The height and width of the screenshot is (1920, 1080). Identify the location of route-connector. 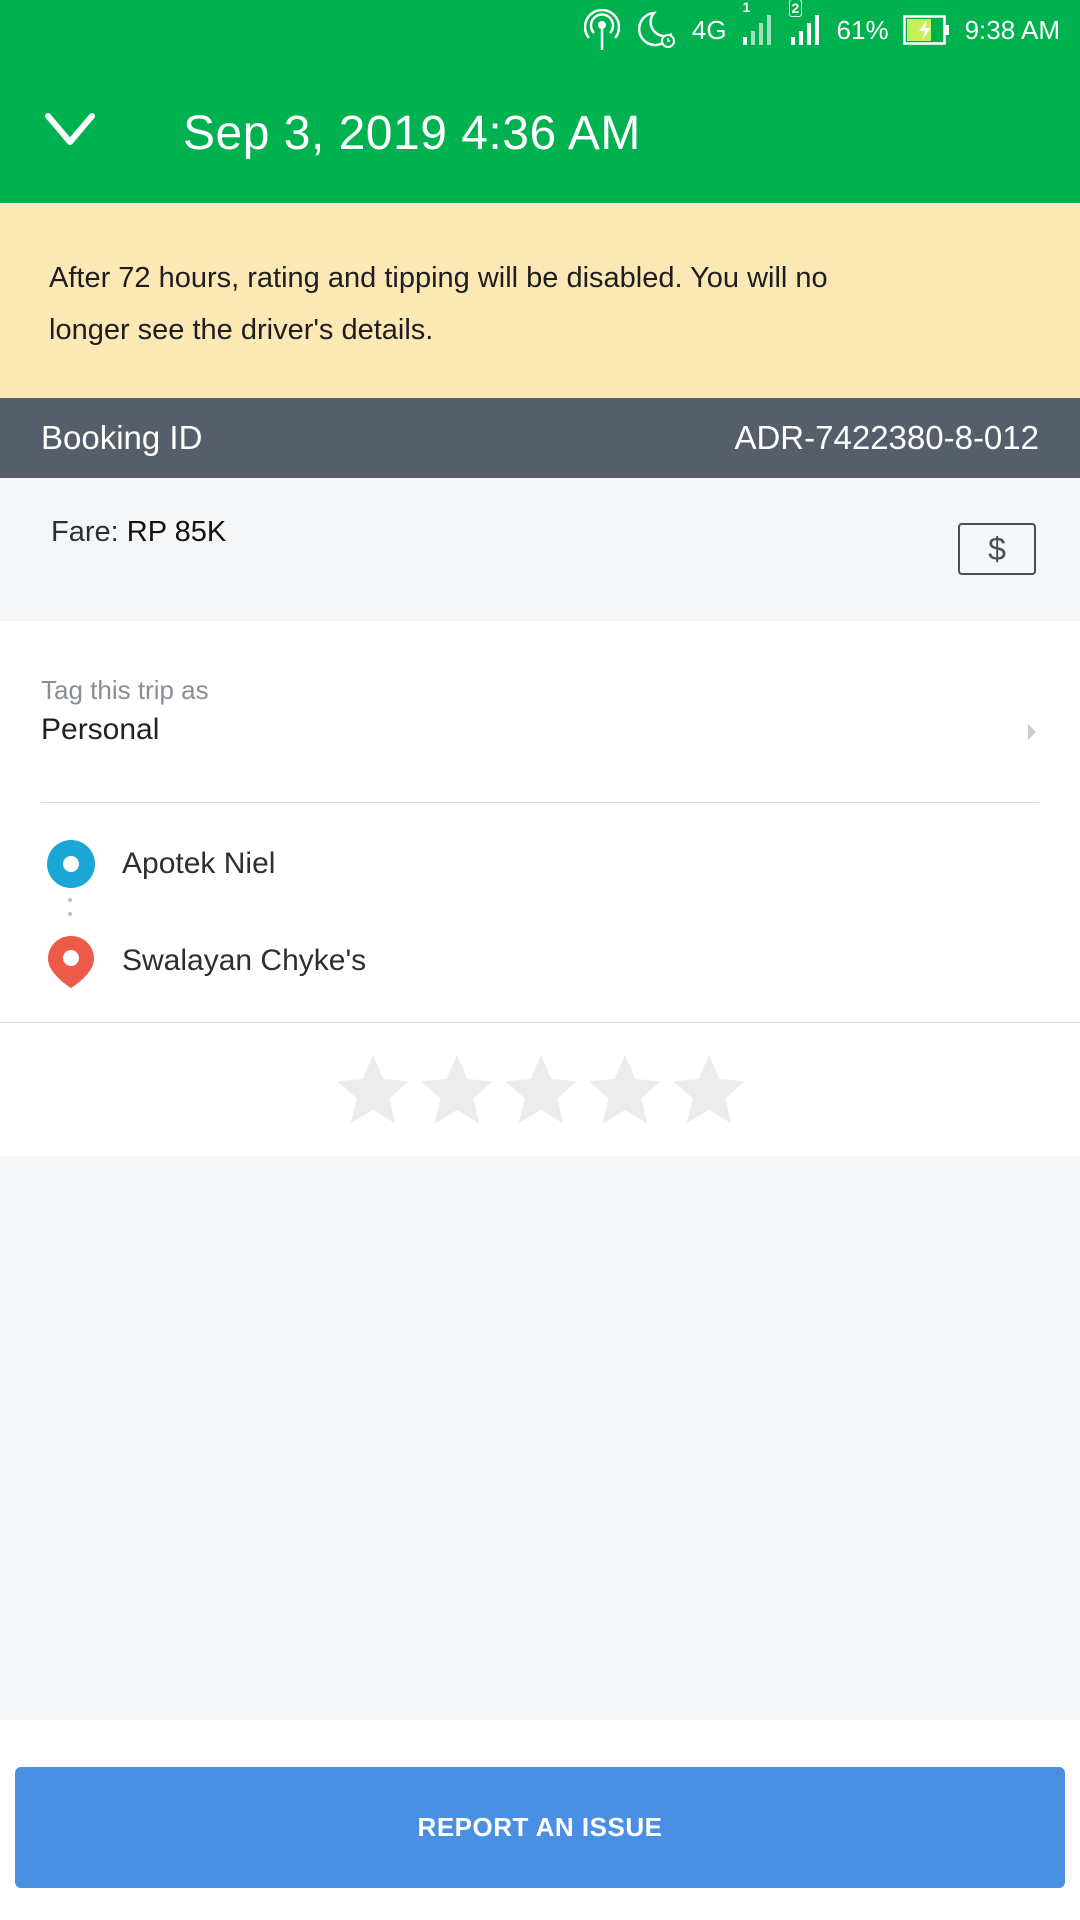
(70, 912).